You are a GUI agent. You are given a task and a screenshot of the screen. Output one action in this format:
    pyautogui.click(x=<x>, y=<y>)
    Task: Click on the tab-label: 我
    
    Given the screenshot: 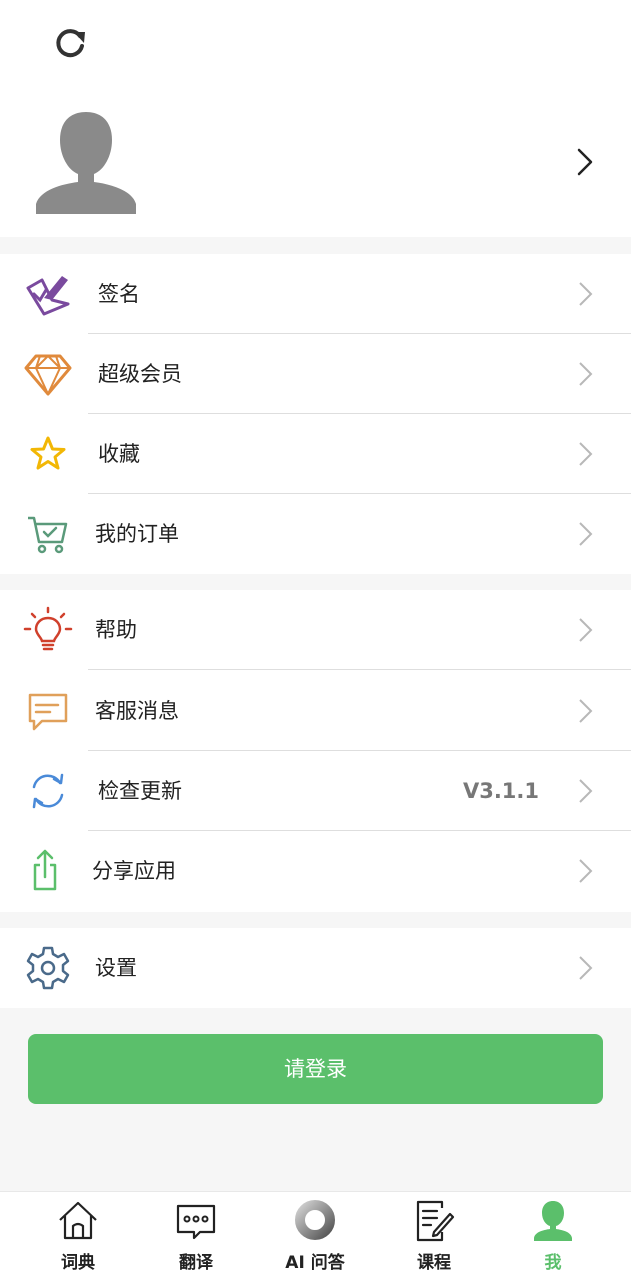 What is the action you would take?
    pyautogui.click(x=553, y=1263)
    